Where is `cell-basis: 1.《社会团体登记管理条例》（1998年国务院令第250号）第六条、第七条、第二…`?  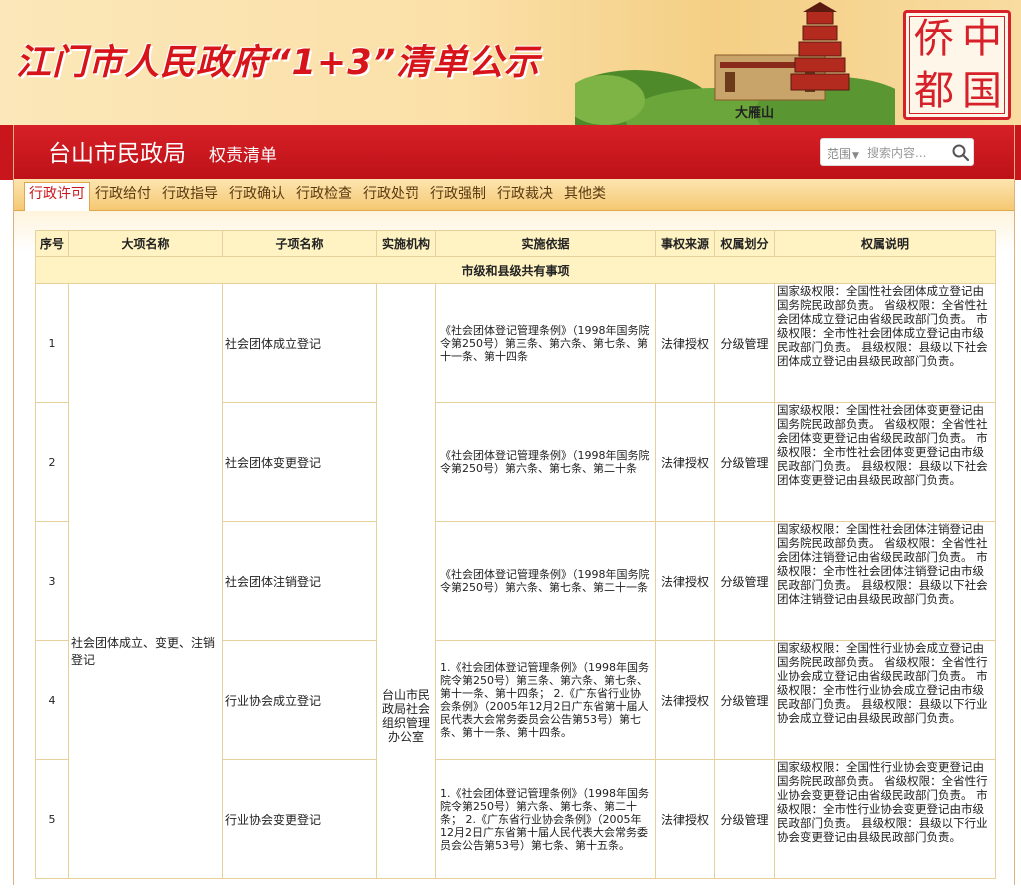 cell-basis: 1.《社会团体登记管理条例》（1998年国务院令第250号）第六条、第七条、第二… is located at coordinates (545, 819).